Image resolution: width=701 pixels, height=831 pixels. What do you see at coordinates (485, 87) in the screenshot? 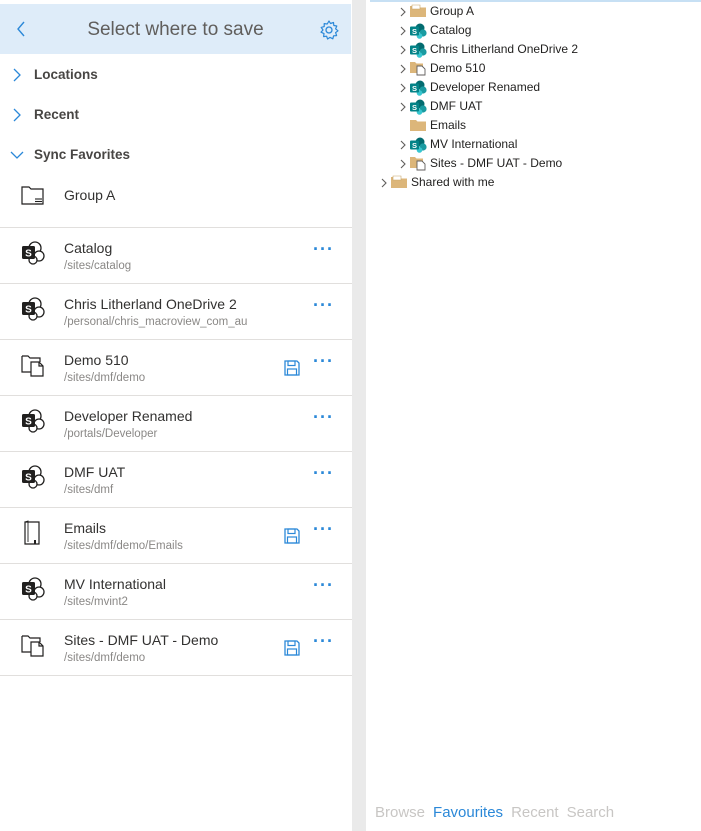
I see `tree-node-label: Developer Renamed` at bounding box center [485, 87].